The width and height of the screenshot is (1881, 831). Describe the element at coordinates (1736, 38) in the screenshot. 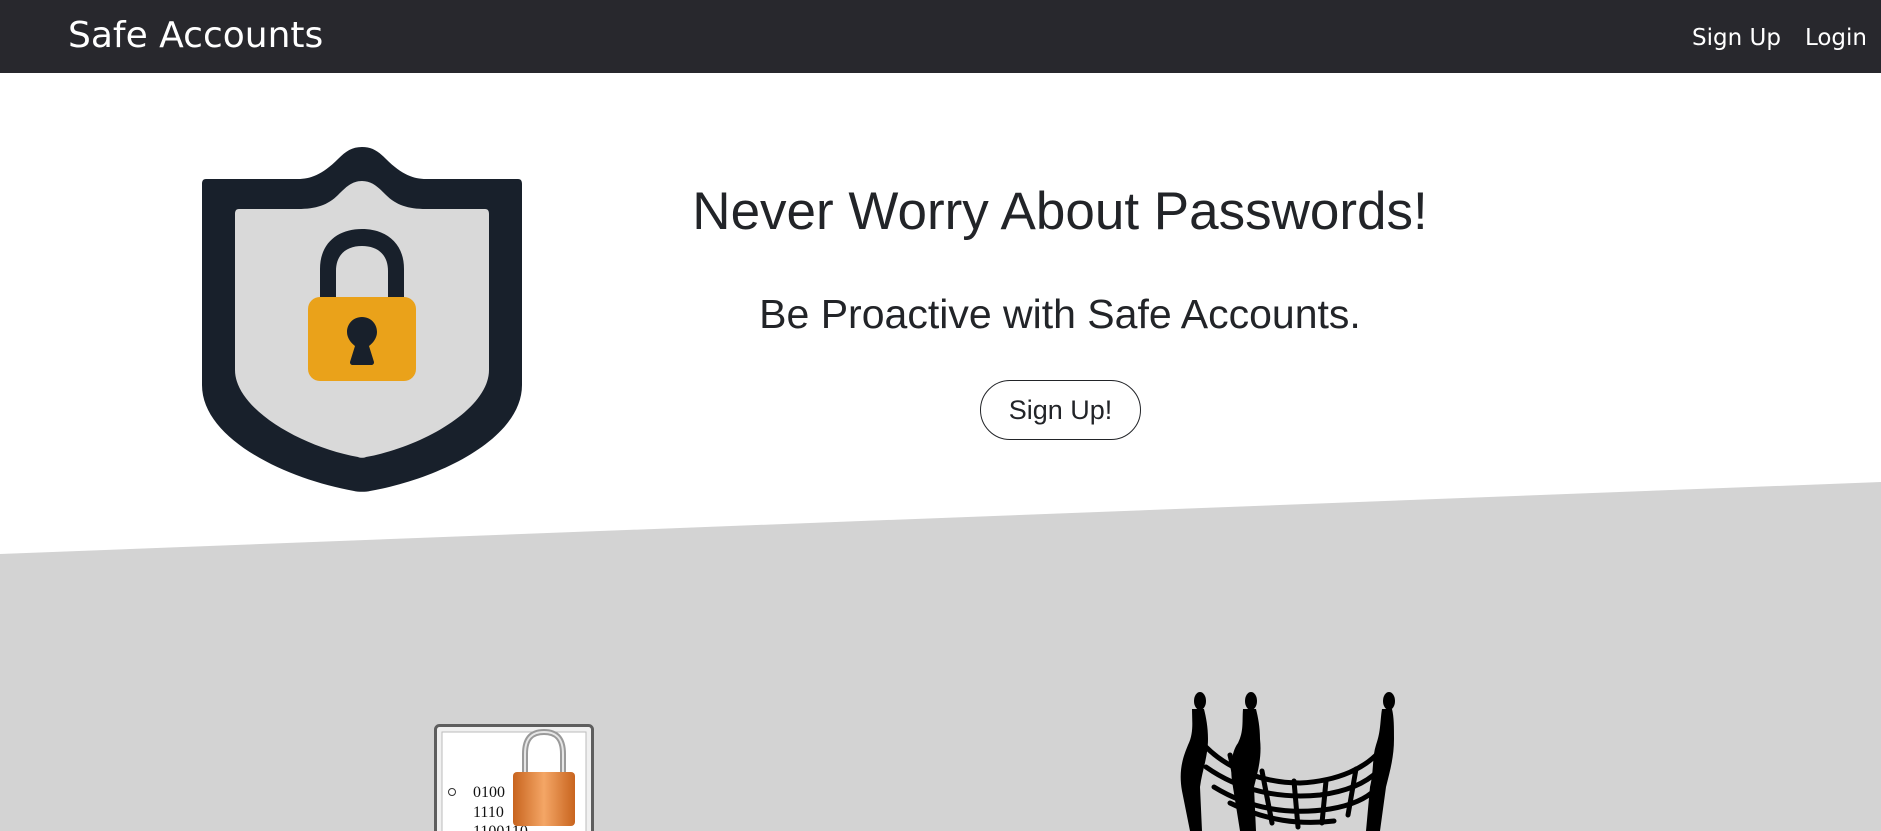

I see `nav-signup-link: Sign Up` at that location.